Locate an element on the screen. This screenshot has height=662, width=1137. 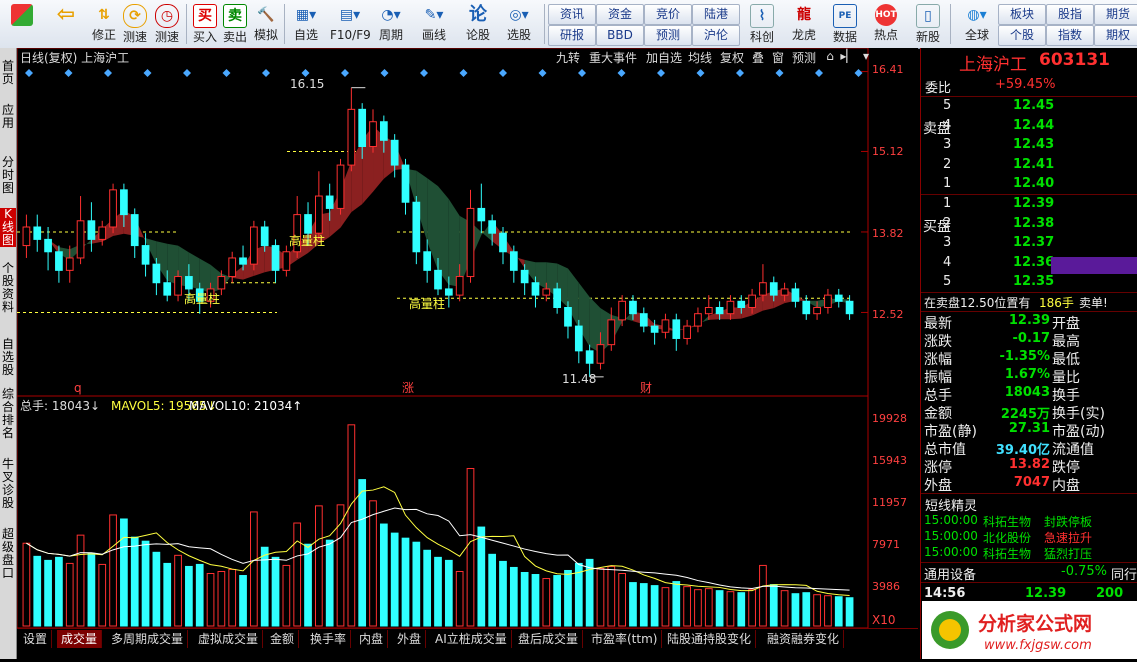
event-marker: 涨 is located at coordinates (408, 387).